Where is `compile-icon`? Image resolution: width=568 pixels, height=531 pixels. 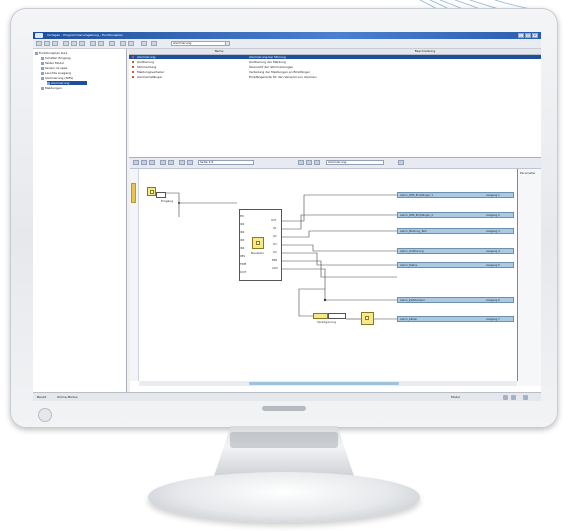 compile-icon is located at coordinates (301, 162).